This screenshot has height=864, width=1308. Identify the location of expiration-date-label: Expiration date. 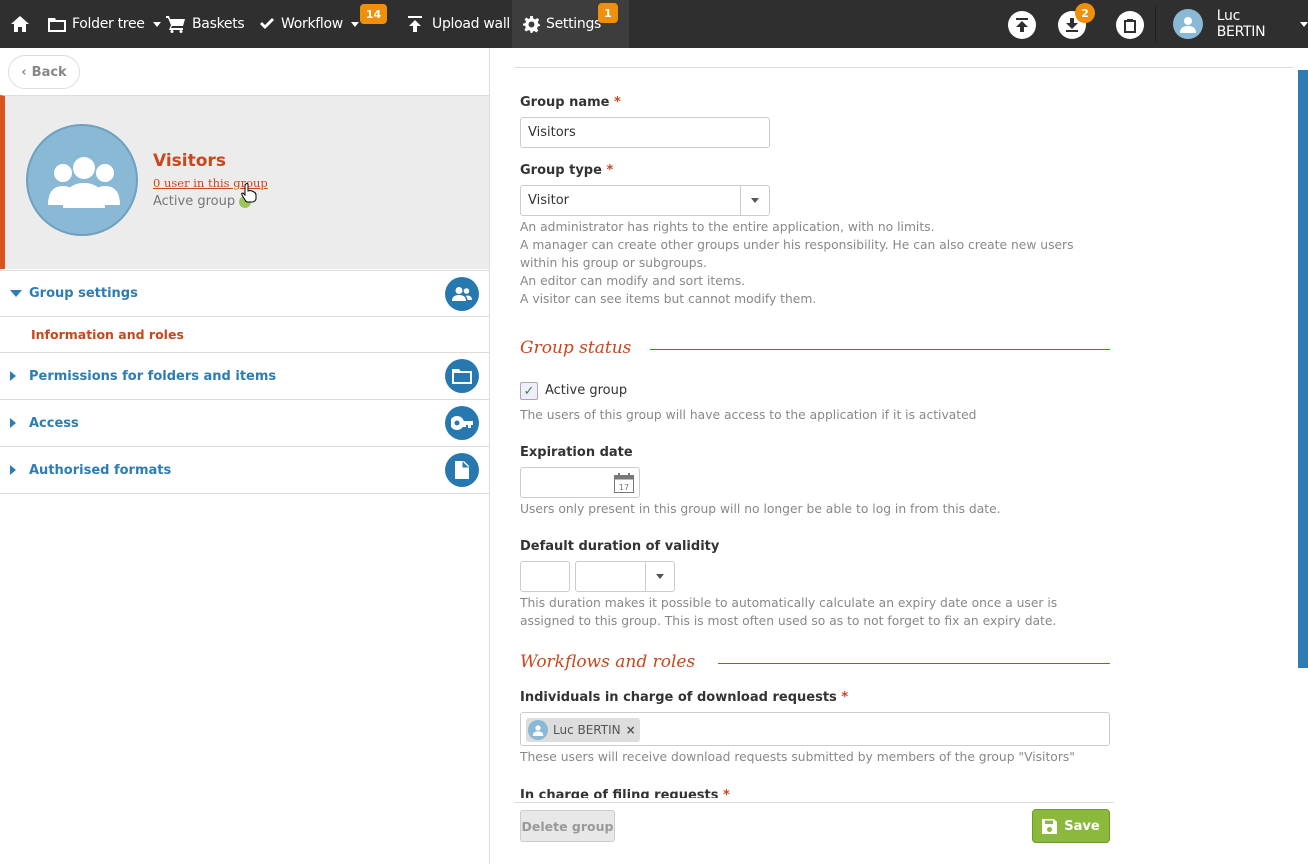
(576, 452).